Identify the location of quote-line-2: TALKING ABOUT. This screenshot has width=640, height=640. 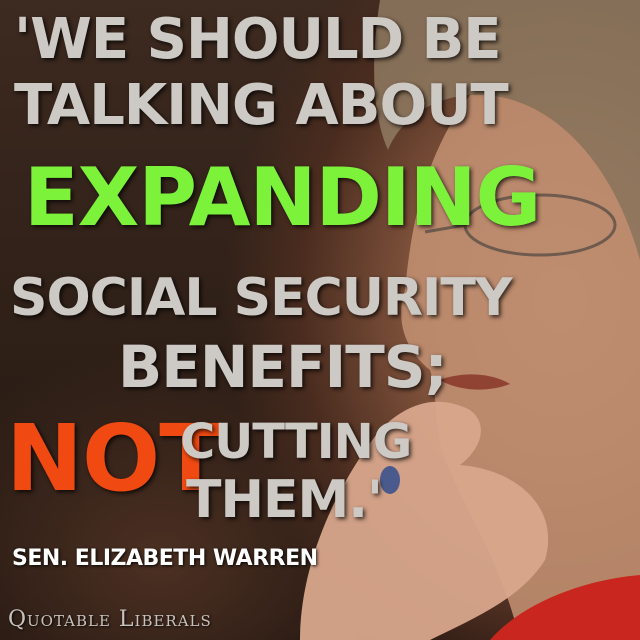
(261, 105).